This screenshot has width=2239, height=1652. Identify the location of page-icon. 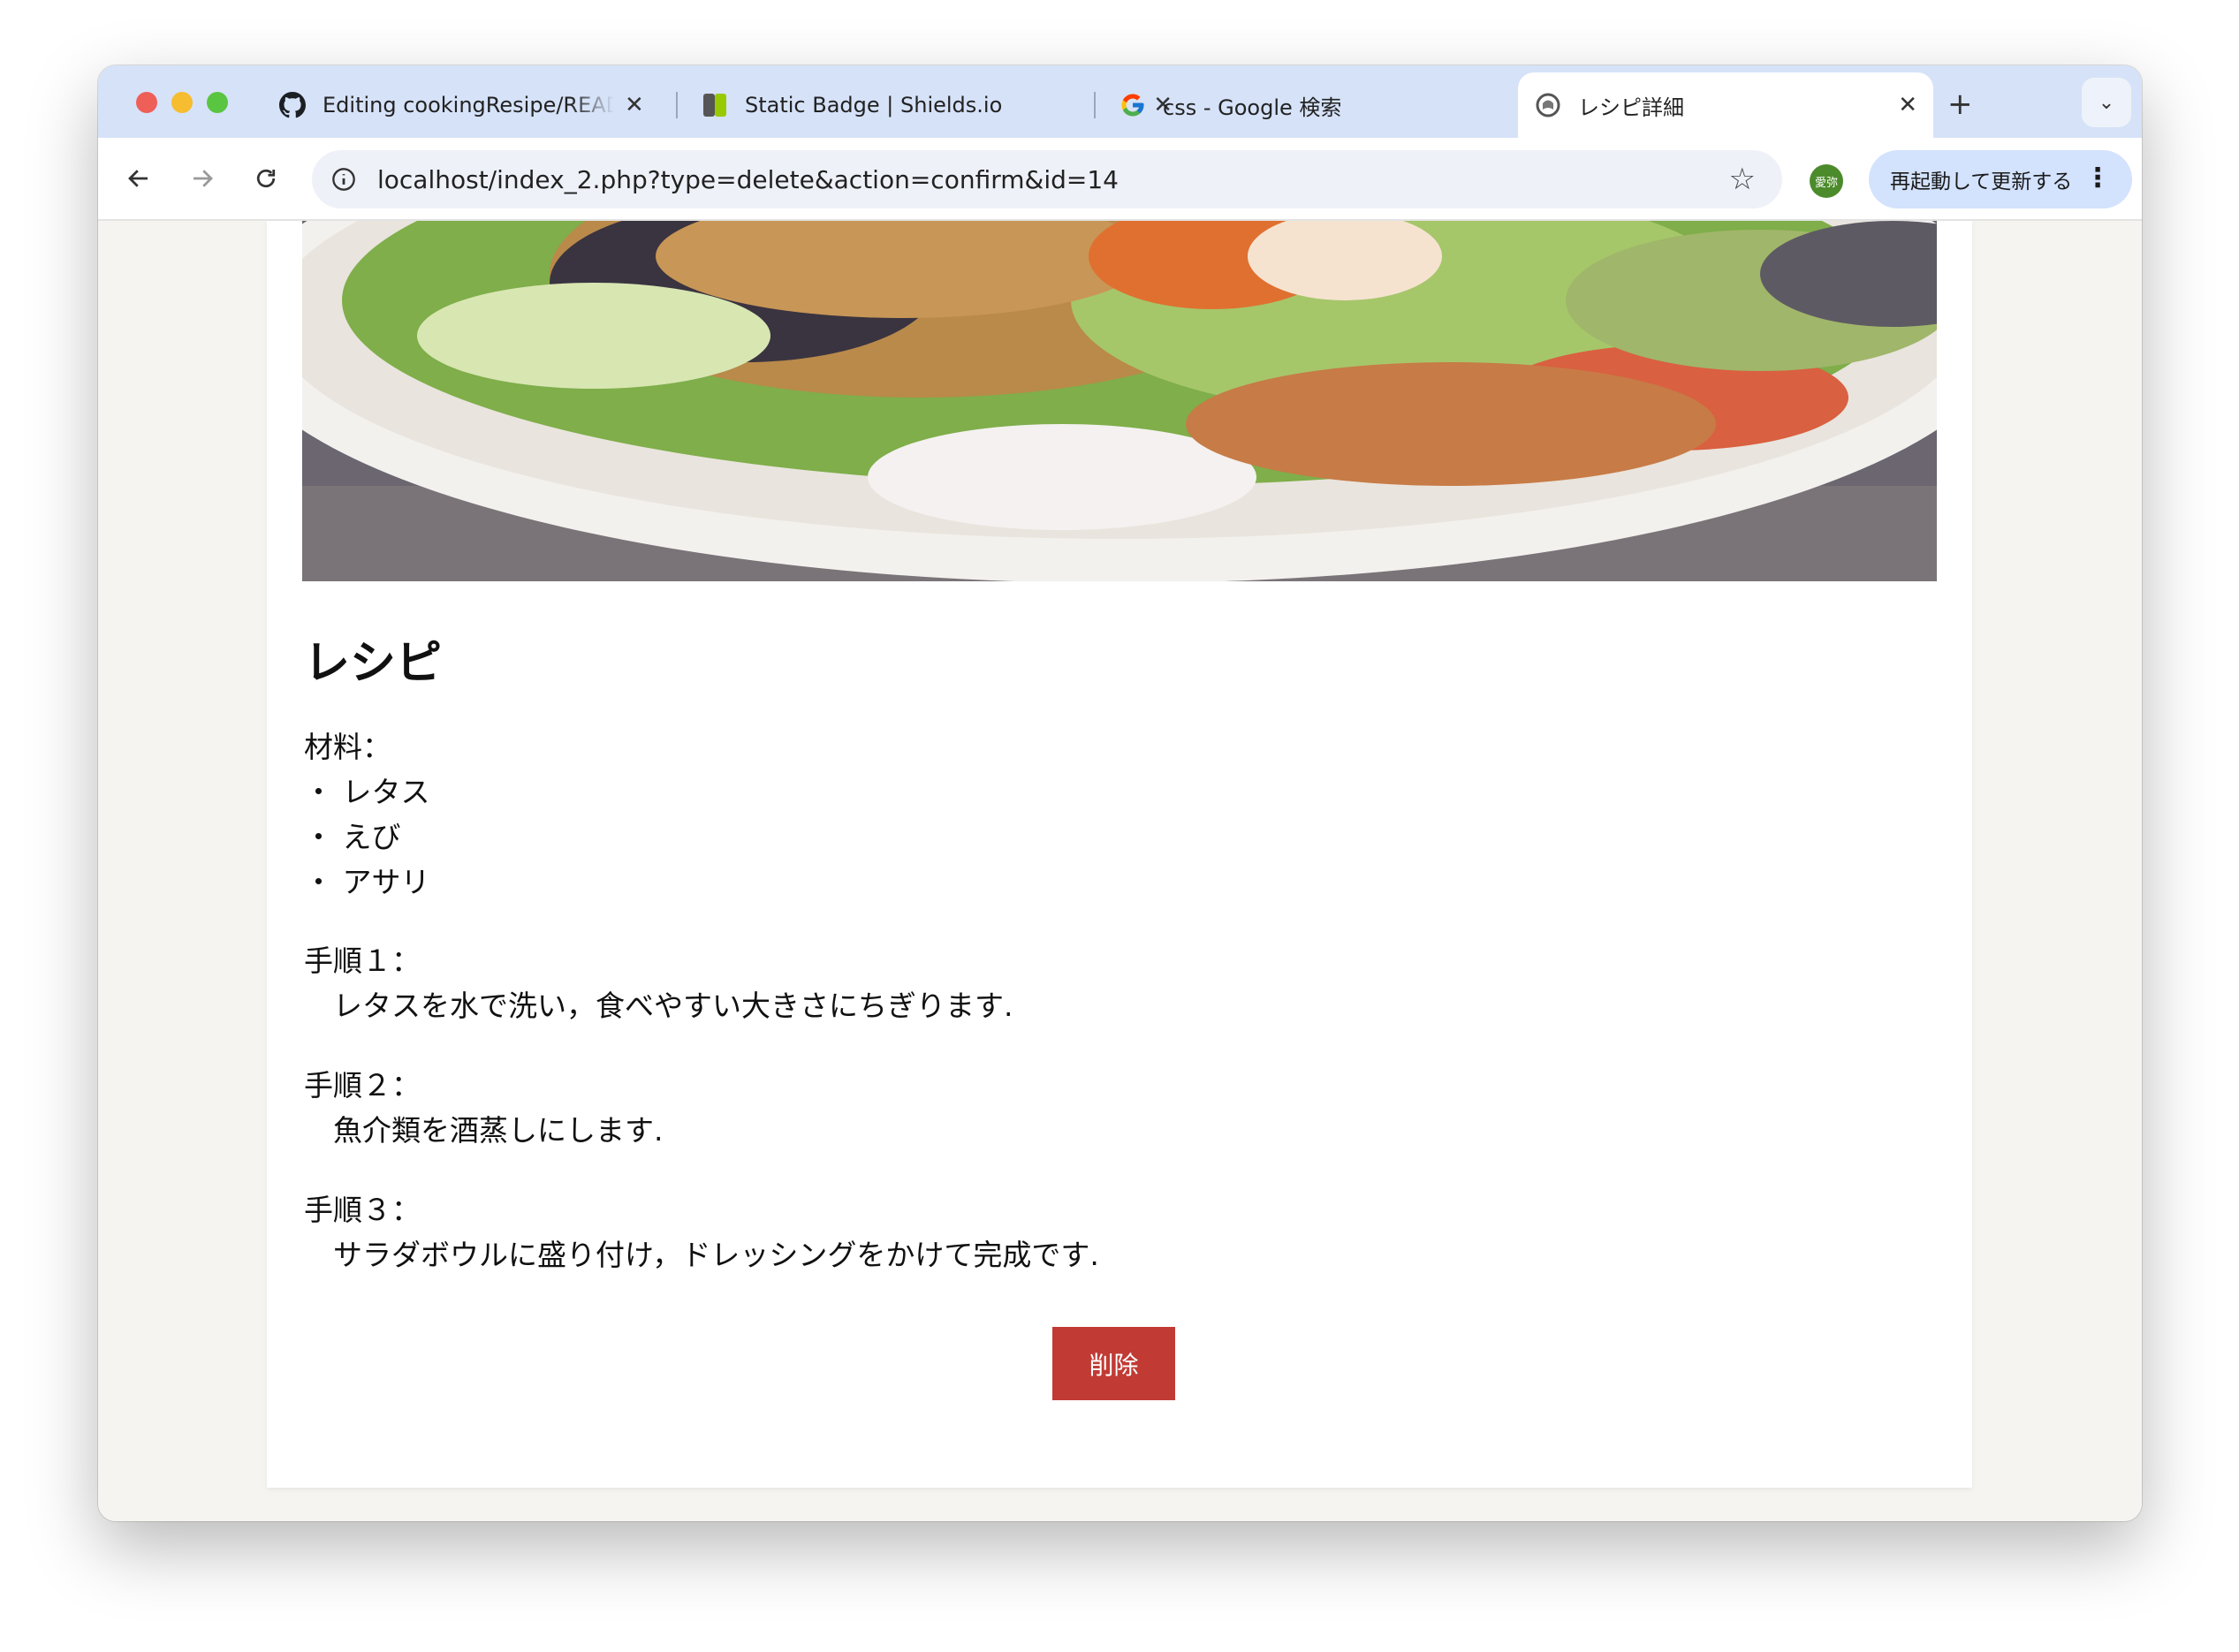
(1548, 105).